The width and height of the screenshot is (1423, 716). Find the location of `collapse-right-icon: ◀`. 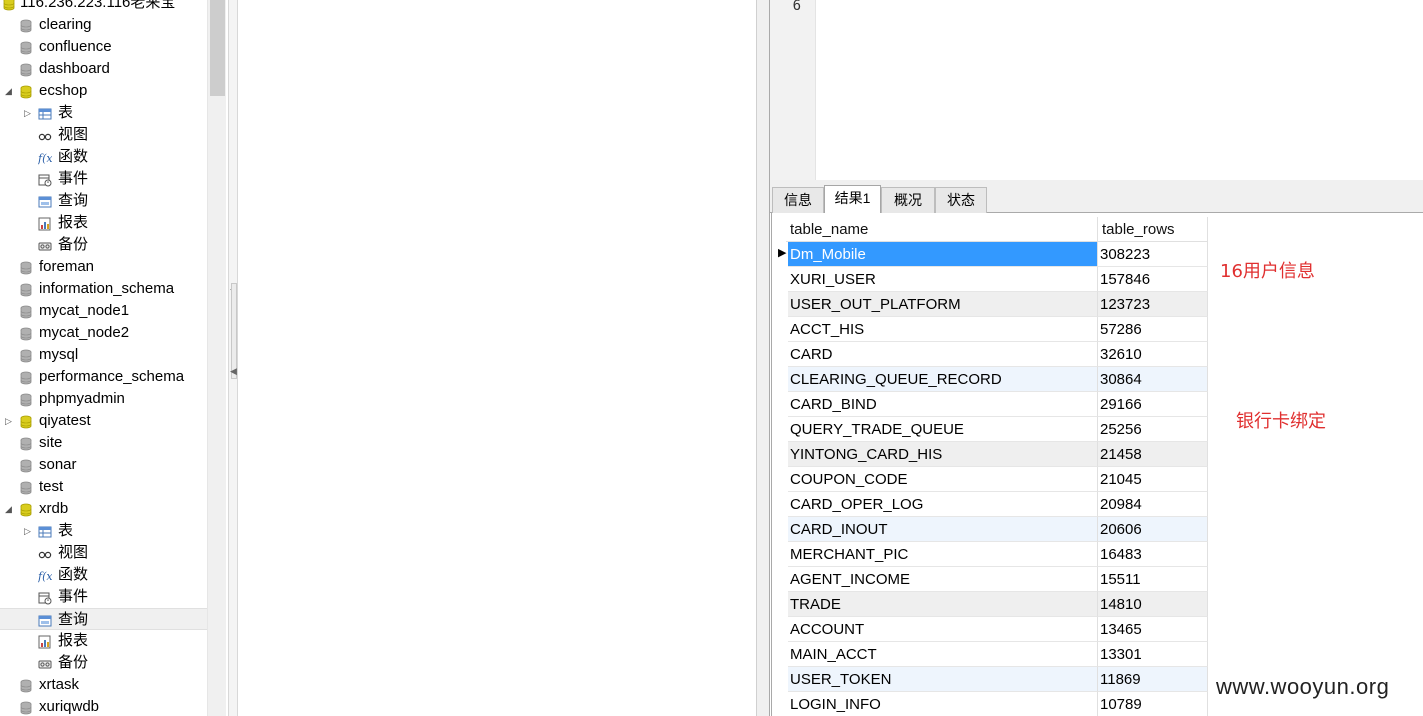

collapse-right-icon: ◀ is located at coordinates (233, 371).